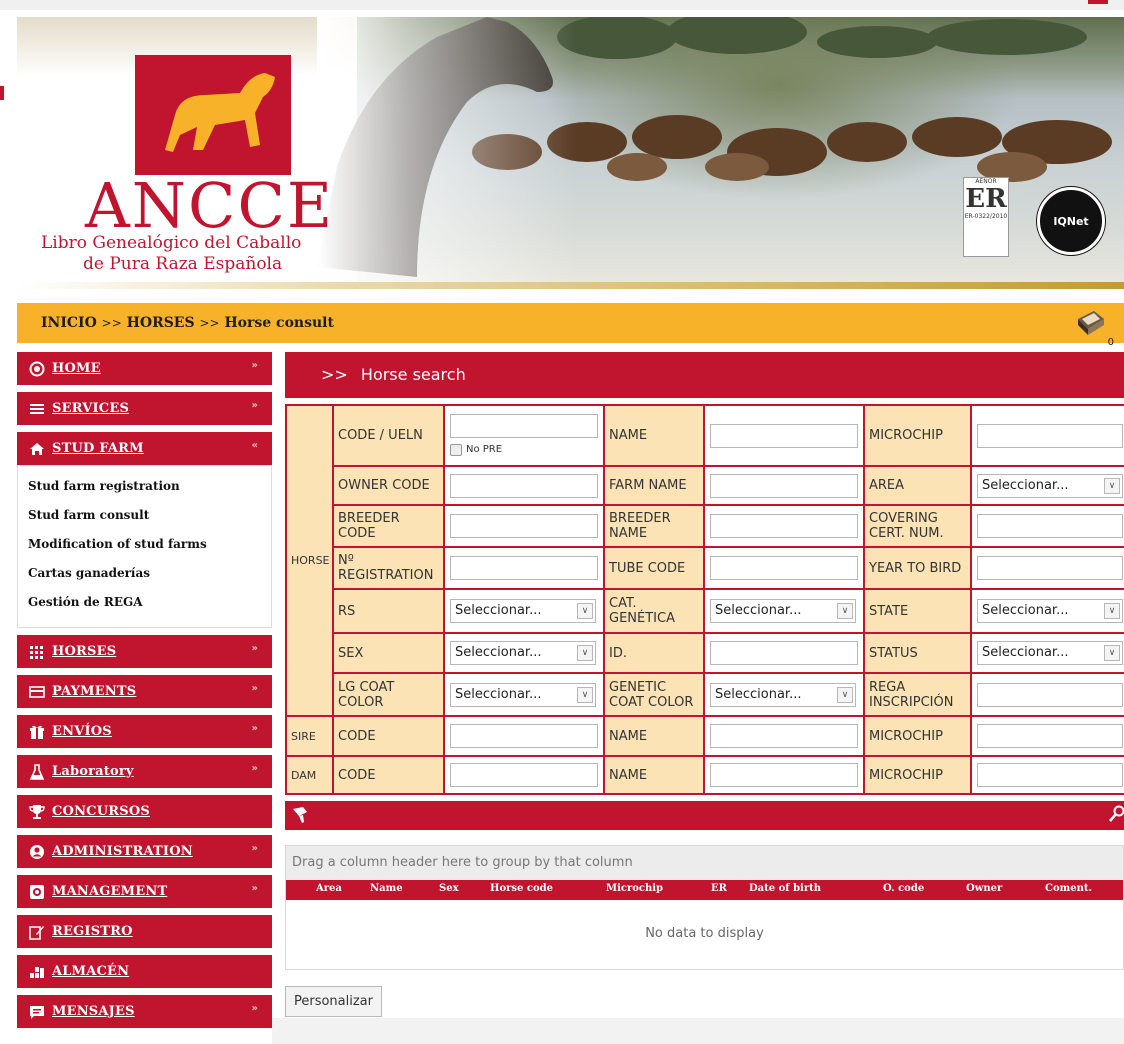 The height and width of the screenshot is (1044, 1124). Describe the element at coordinates (562, 5) in the screenshot. I see `top-strip` at that location.